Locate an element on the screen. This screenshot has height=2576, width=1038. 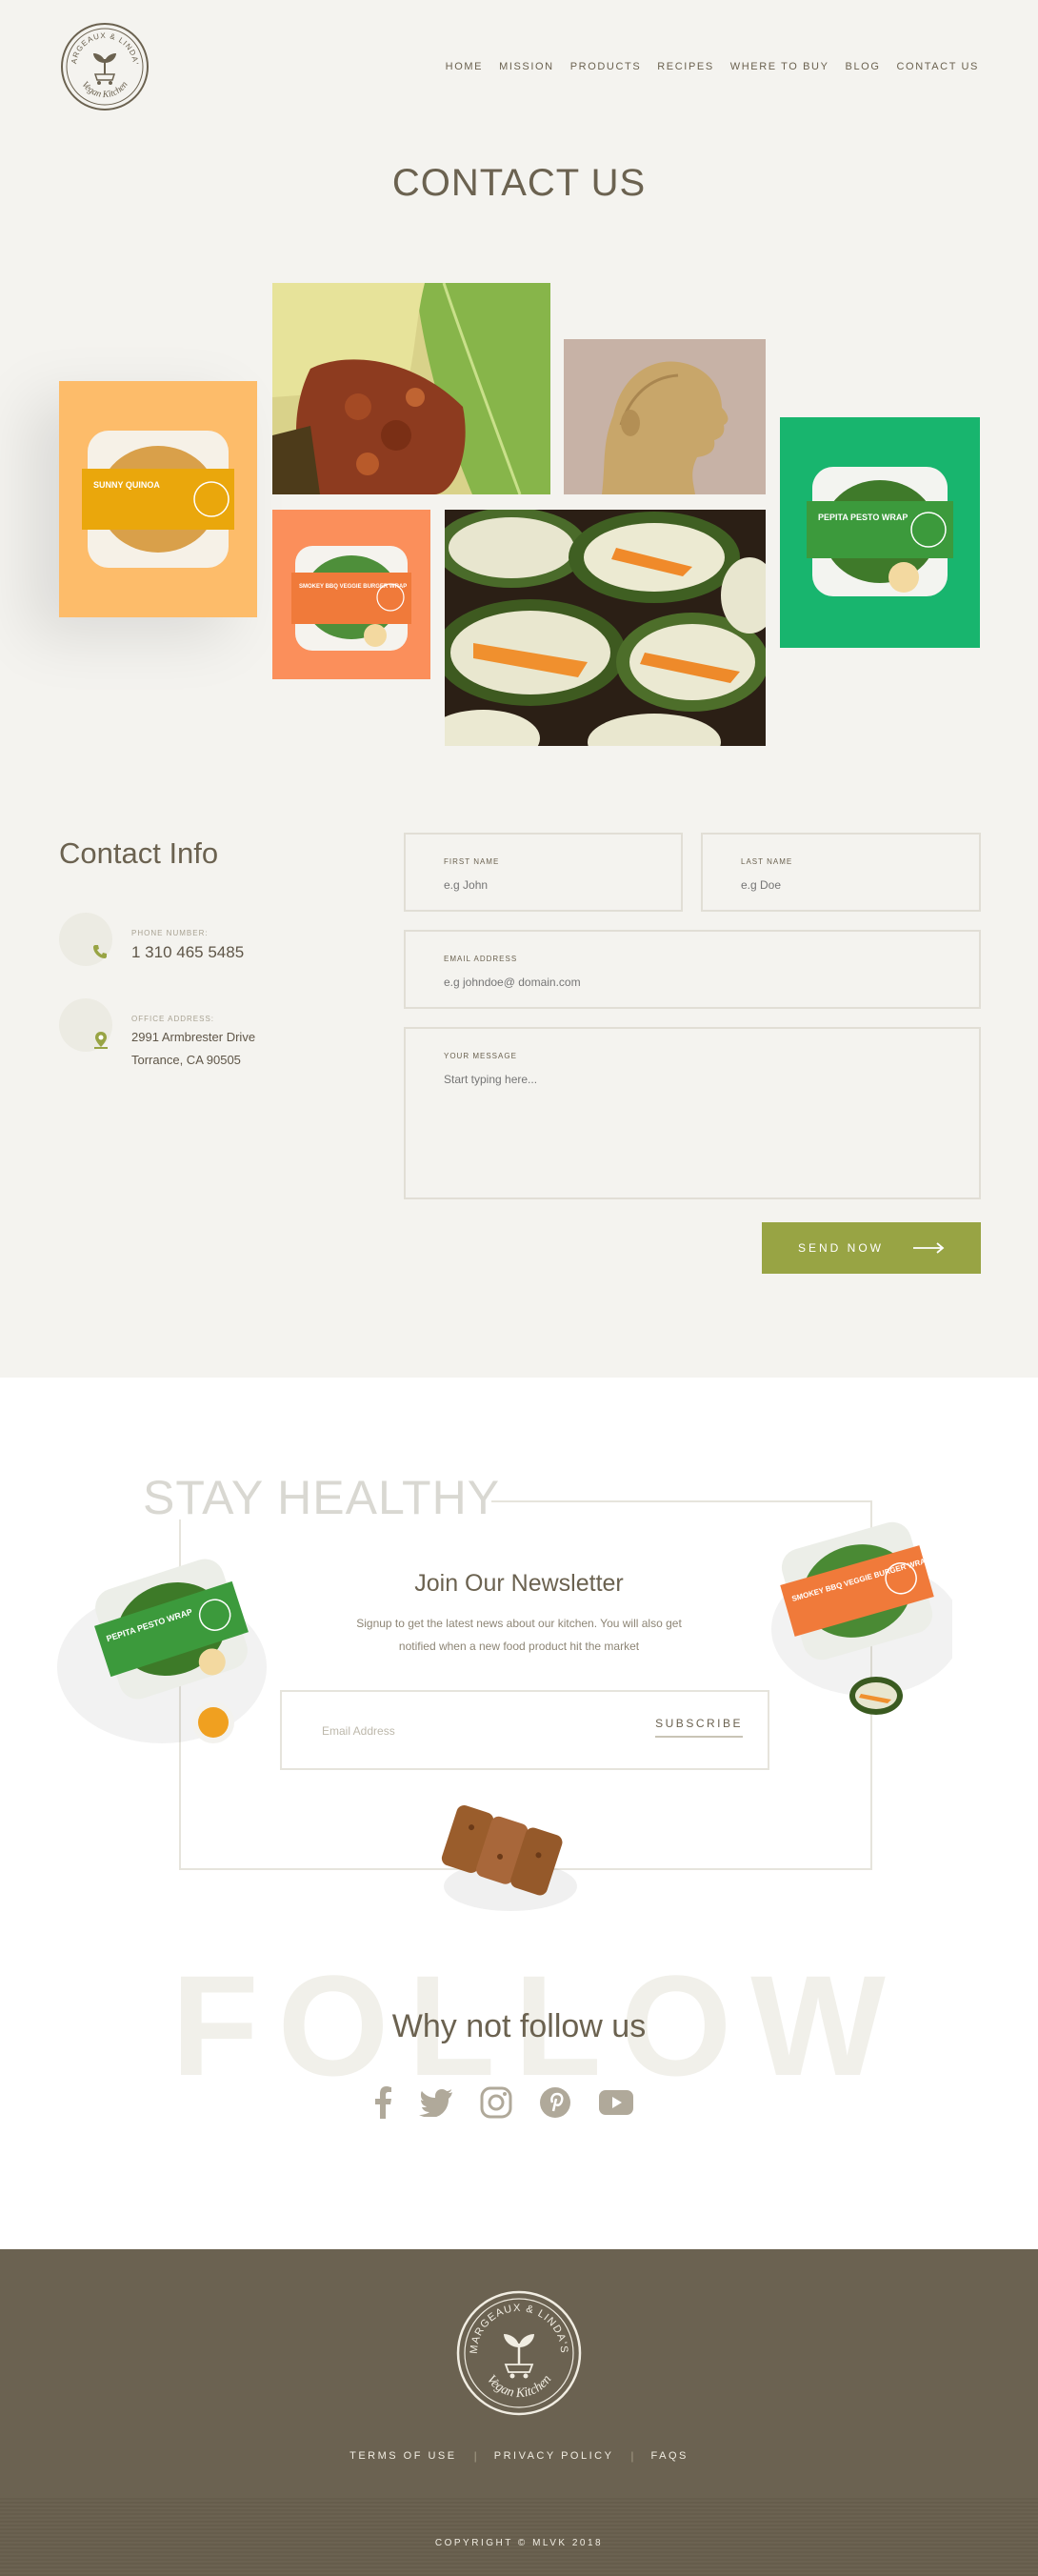
phone-number: 1 310 465 5485 is located at coordinates (187, 953).